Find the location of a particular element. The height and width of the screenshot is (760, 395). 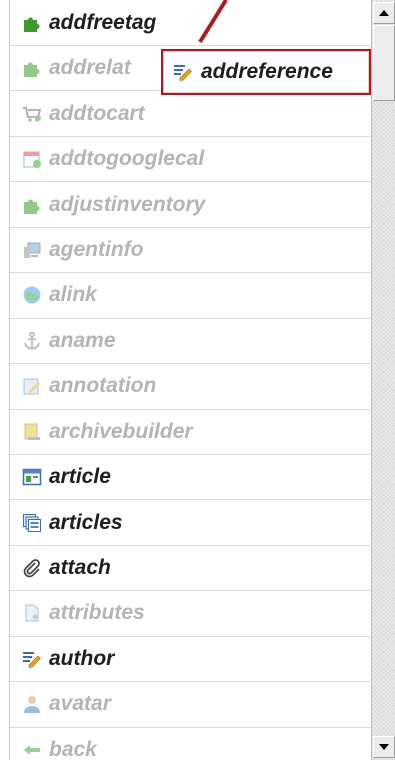

callout-label: addreference is located at coordinates (267, 71).